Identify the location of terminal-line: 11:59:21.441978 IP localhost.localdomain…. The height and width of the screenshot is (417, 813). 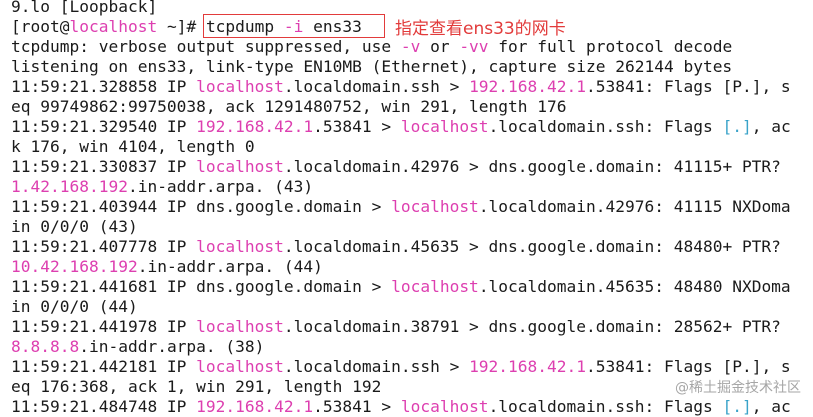
(401, 327).